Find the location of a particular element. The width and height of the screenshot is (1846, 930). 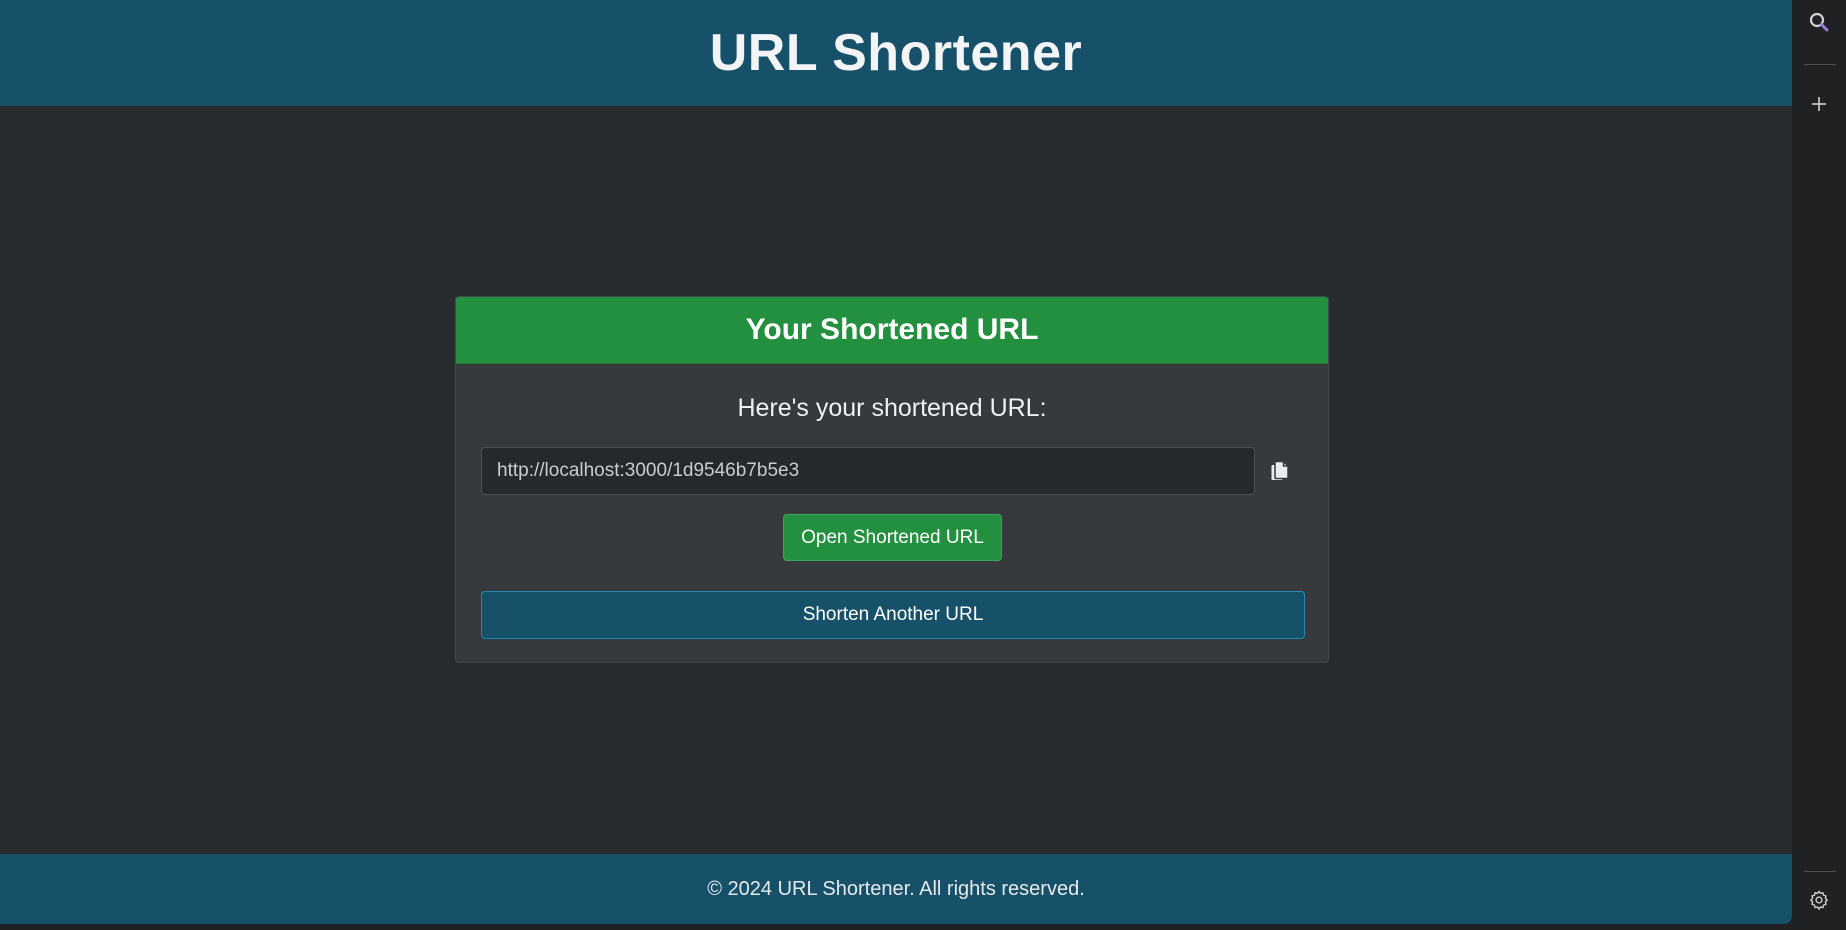

rail-divider is located at coordinates (1820, 64).